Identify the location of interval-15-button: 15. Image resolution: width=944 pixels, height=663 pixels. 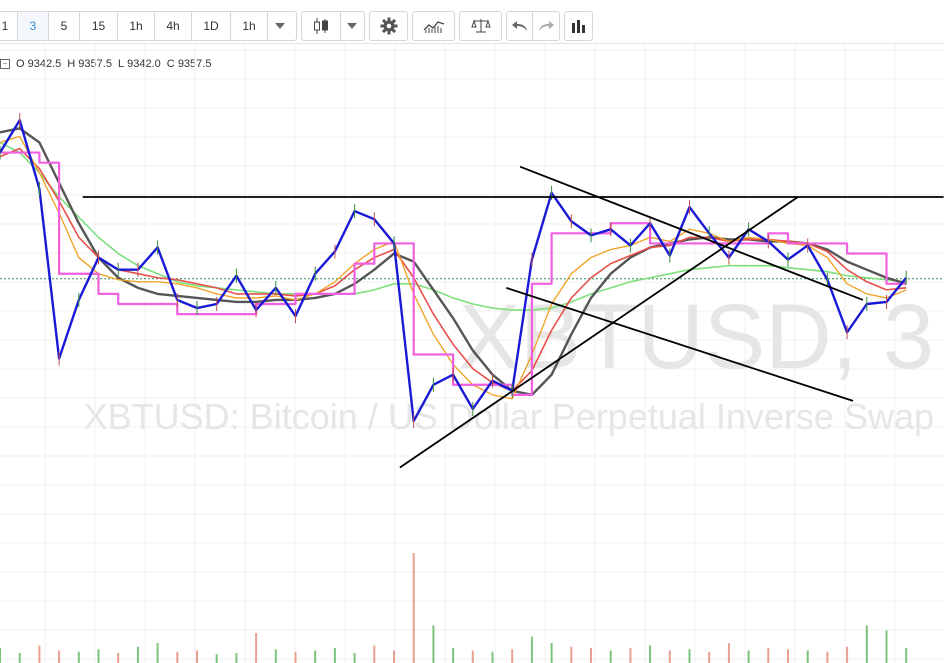
(99, 26).